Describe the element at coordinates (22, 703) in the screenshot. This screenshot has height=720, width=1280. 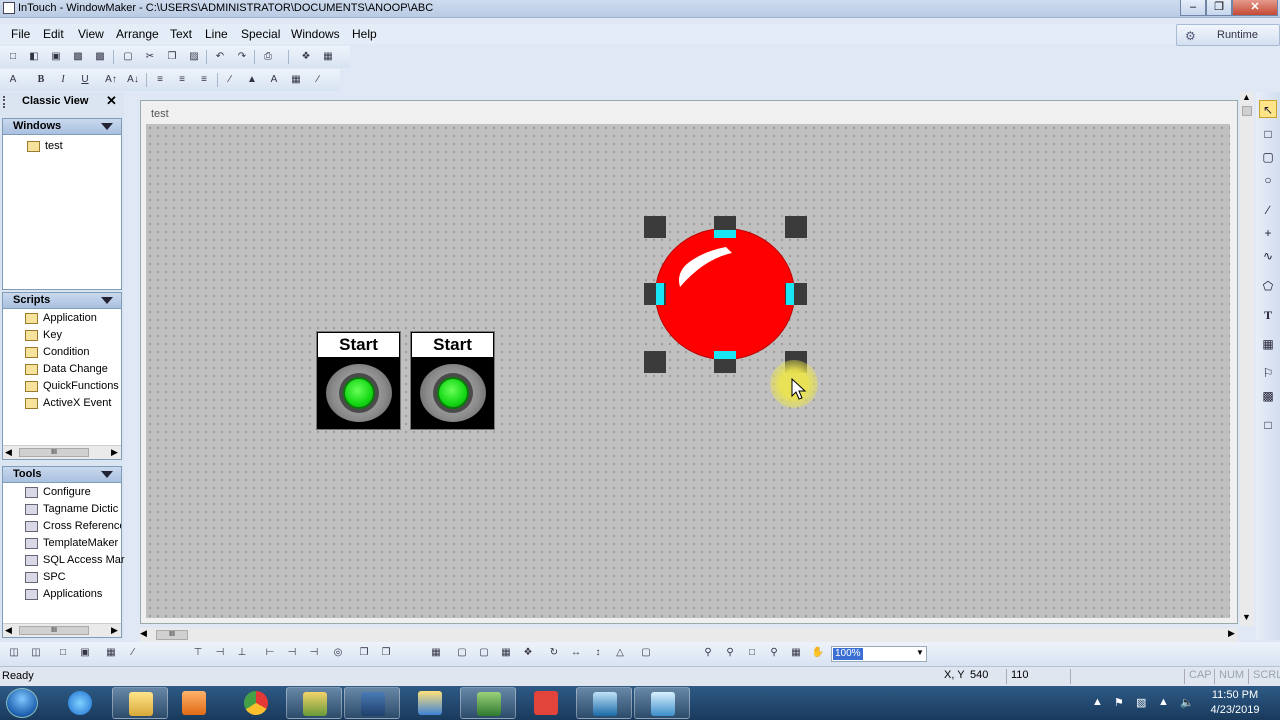
I see `start-menu-button` at that location.